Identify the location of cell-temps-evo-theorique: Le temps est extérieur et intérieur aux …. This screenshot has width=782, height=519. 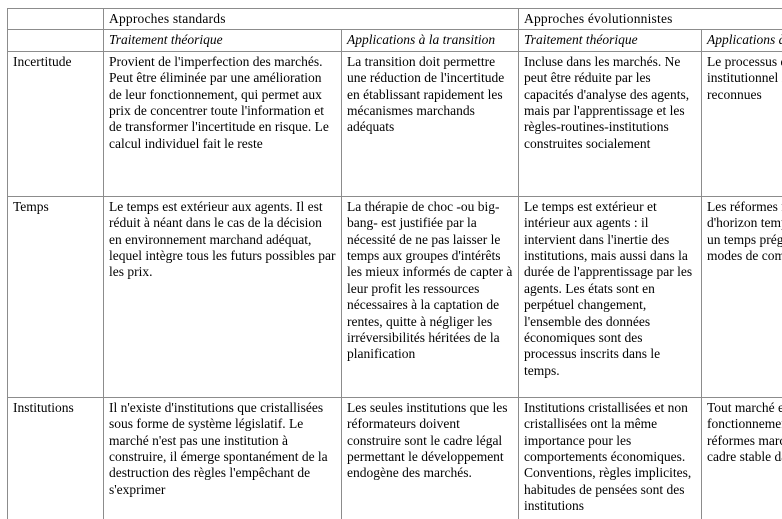
(610, 296).